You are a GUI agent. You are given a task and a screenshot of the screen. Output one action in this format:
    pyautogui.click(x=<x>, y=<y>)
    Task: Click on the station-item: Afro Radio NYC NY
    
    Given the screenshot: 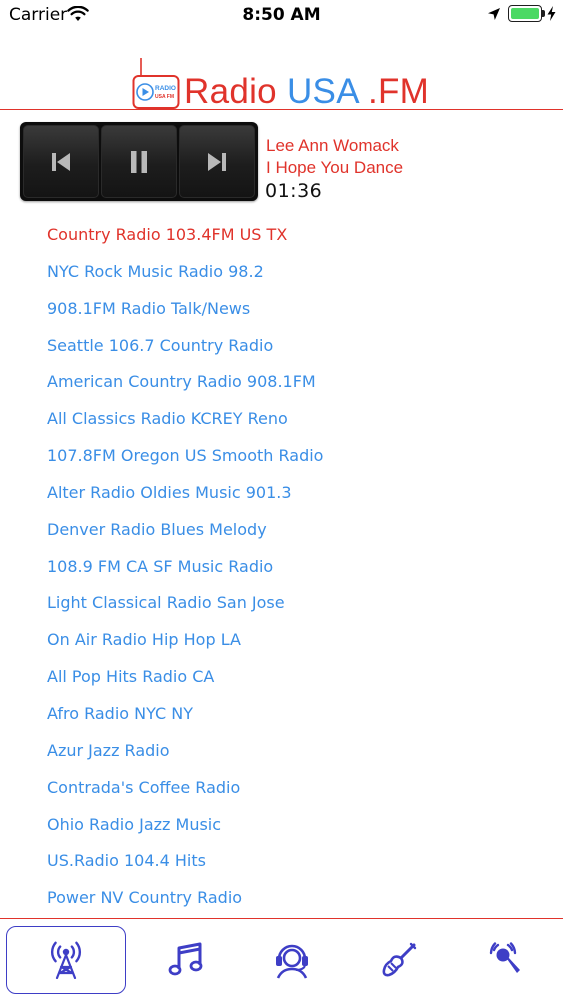 What is the action you would take?
    pyautogui.click(x=297, y=719)
    